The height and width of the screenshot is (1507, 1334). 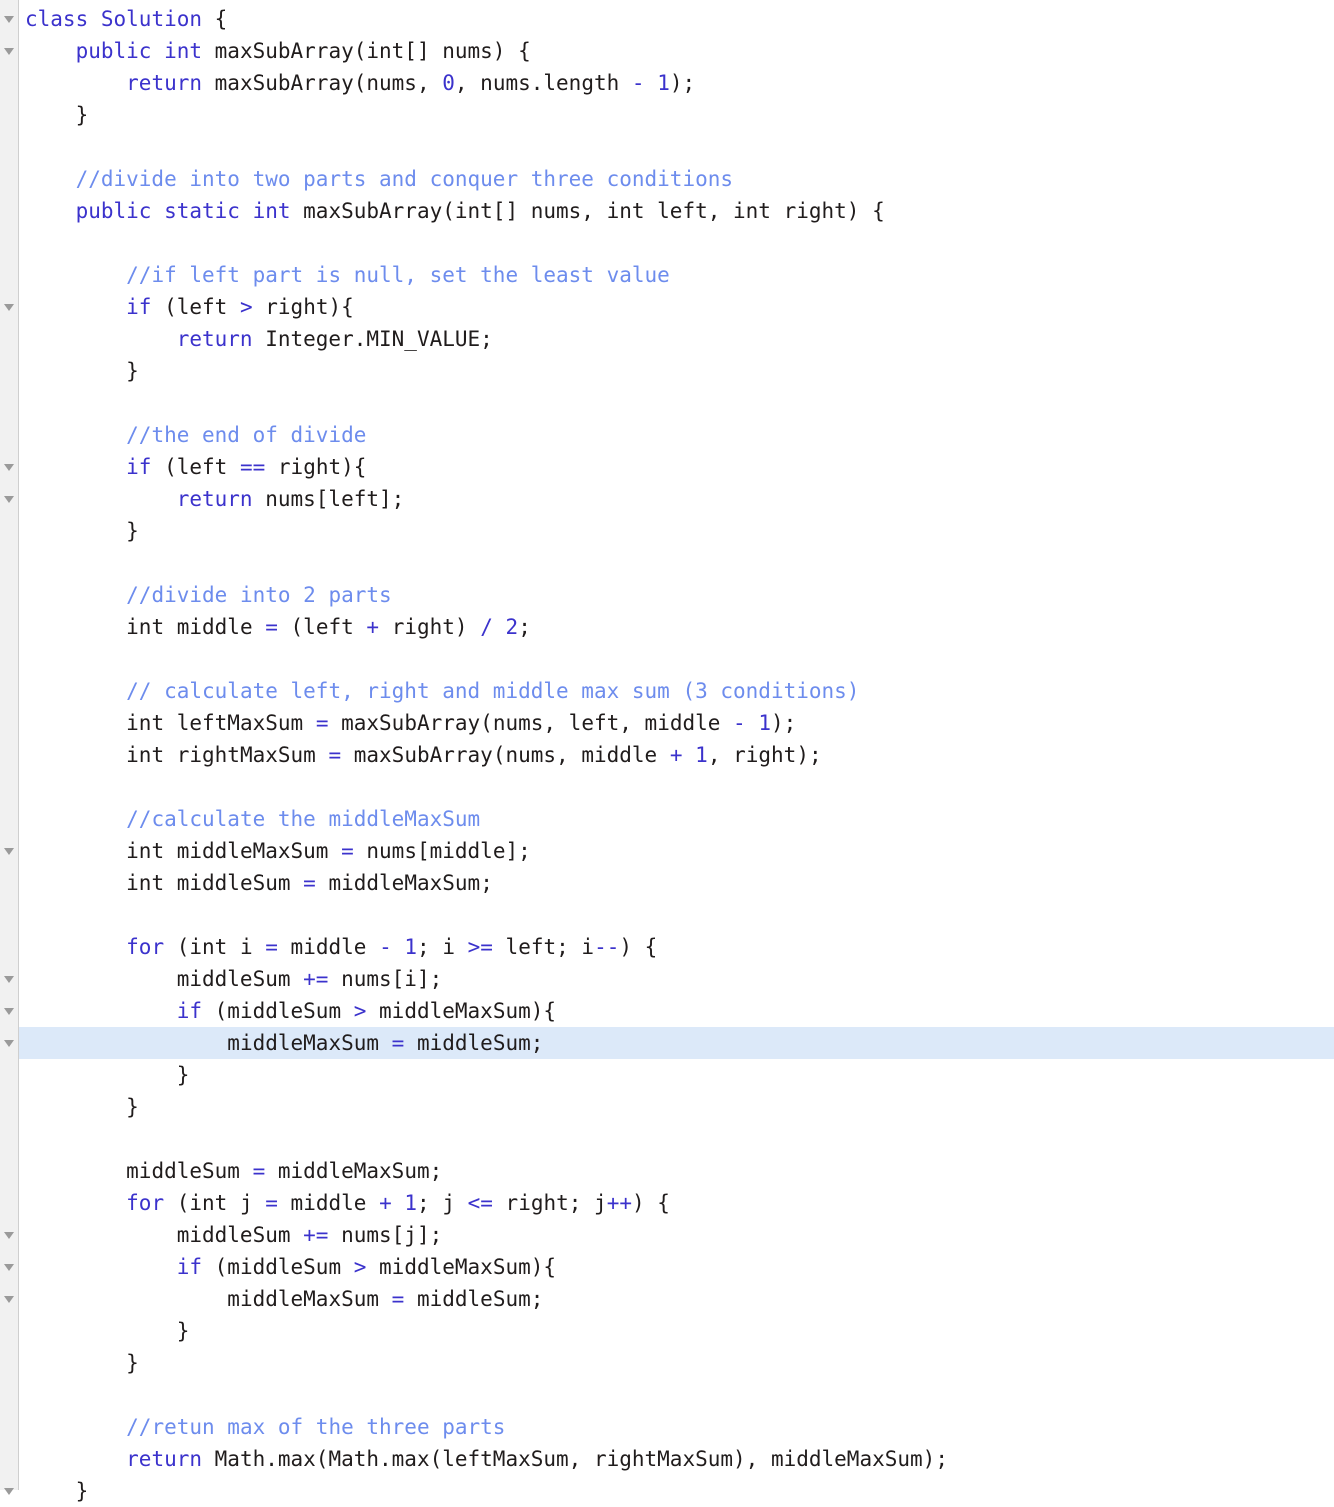 I want to click on code-line-text: if (left > right){, so click(x=177, y=307).